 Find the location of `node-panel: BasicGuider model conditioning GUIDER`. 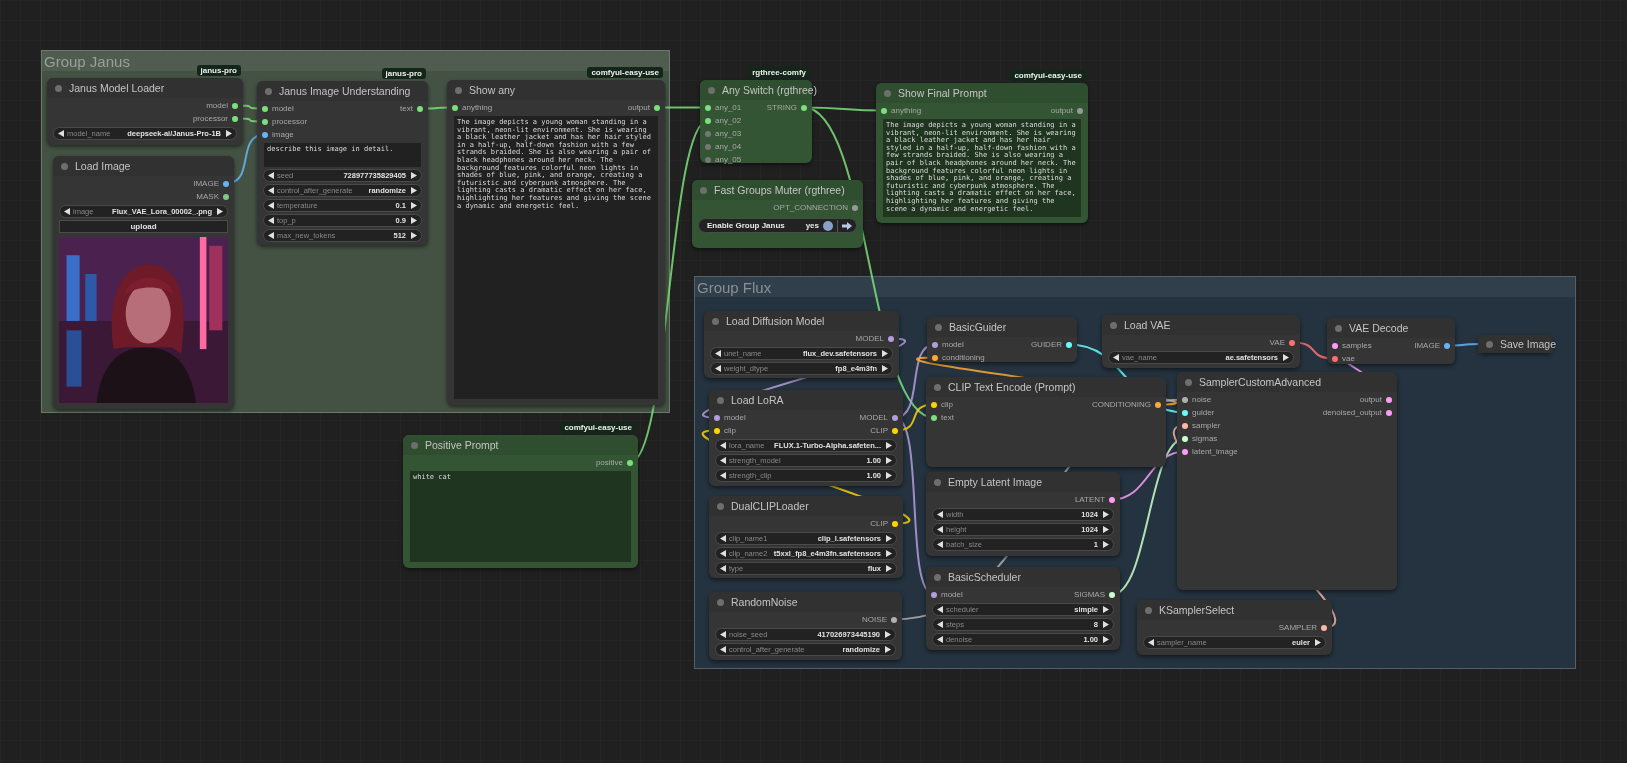

node-panel: BasicGuider model conditioning GUIDER is located at coordinates (1002, 339).